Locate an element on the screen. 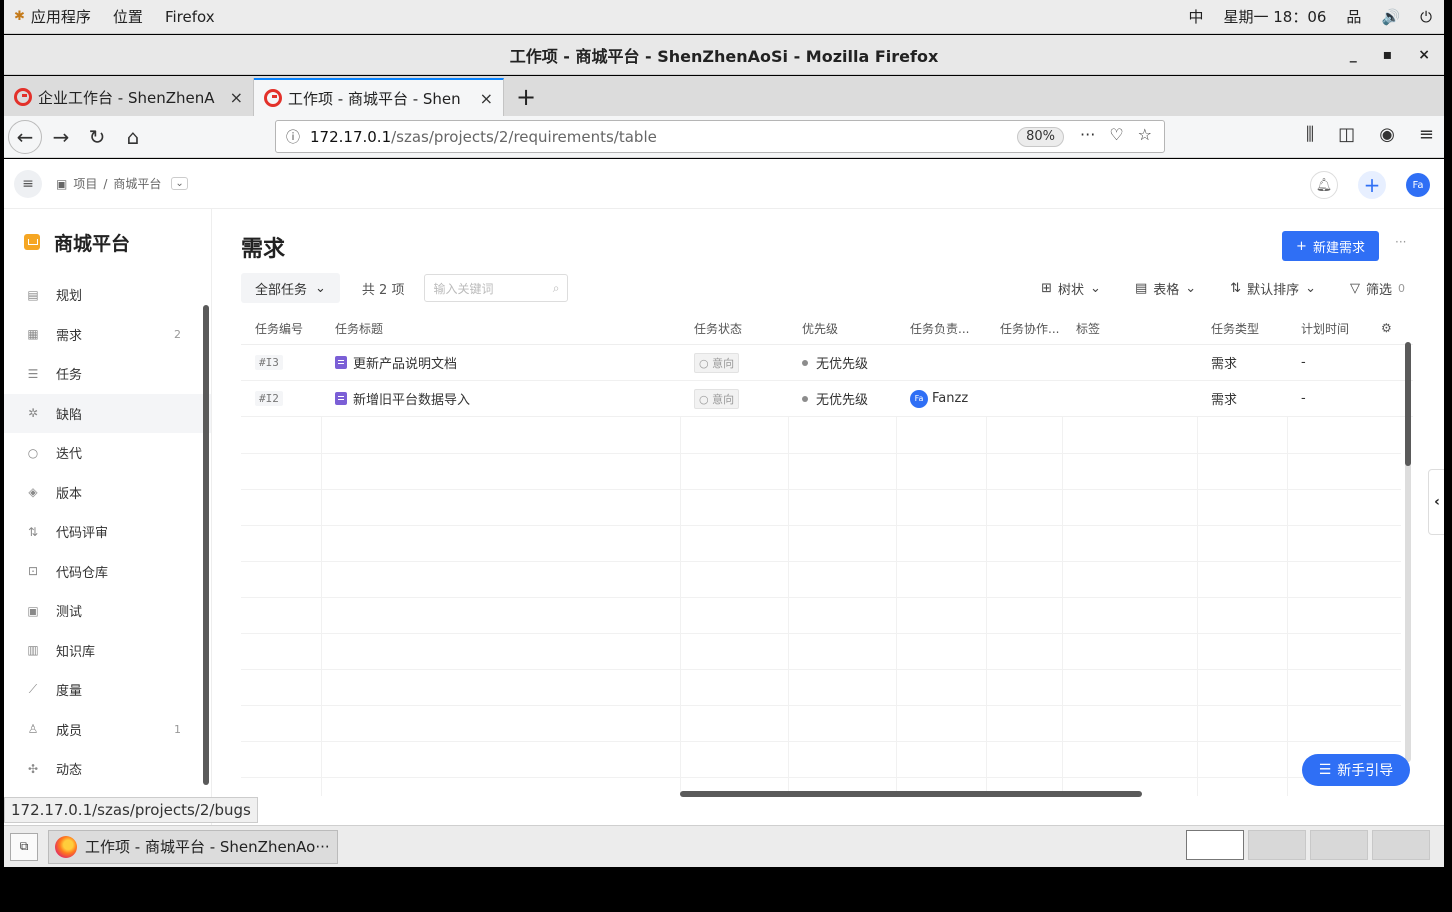 Image resolution: width=1452 pixels, height=912 pixels. site-info-icon: ⓘ is located at coordinates (293, 137).